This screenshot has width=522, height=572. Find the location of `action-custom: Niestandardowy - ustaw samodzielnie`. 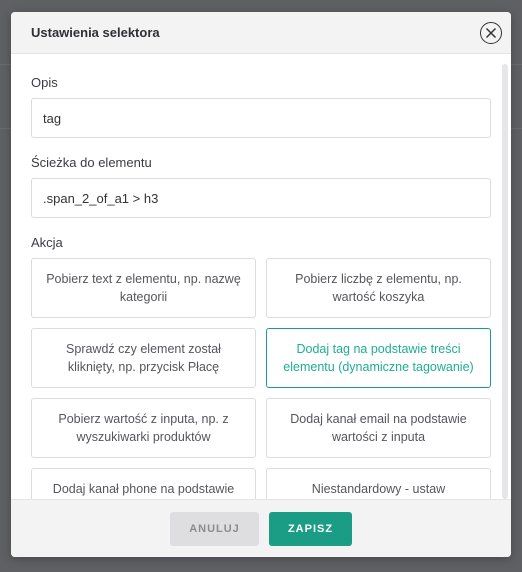

action-custom: Niestandardowy - ustaw samodzielnie is located at coordinates (378, 483).